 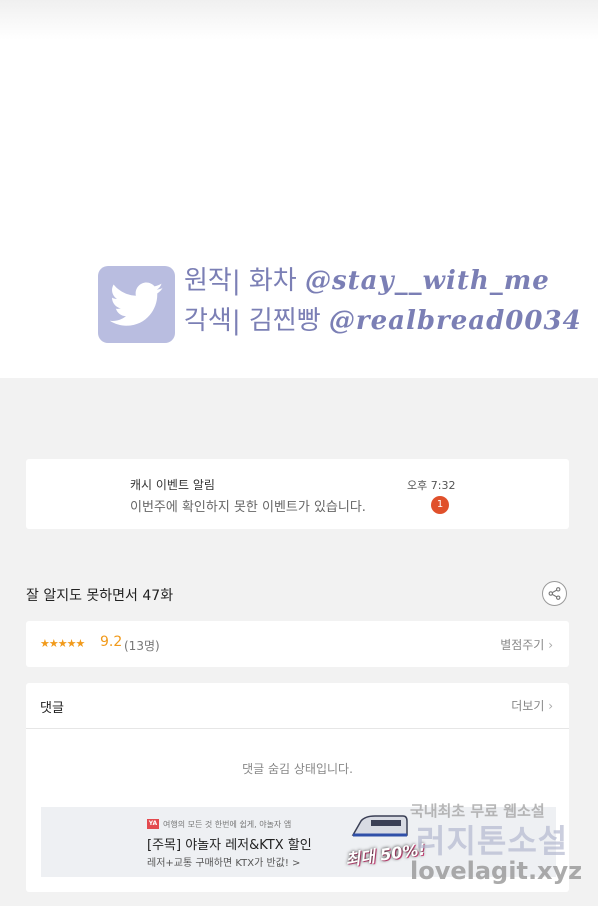 What do you see at coordinates (52, 708) in the screenshot?
I see `comments-header: 댓글` at bounding box center [52, 708].